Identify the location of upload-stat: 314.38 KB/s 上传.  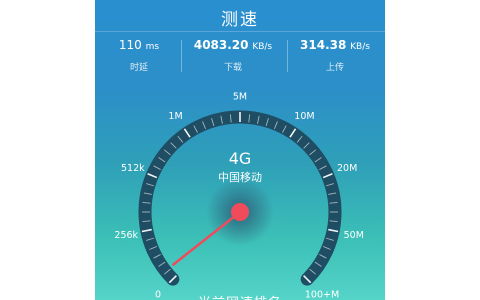
(335, 57).